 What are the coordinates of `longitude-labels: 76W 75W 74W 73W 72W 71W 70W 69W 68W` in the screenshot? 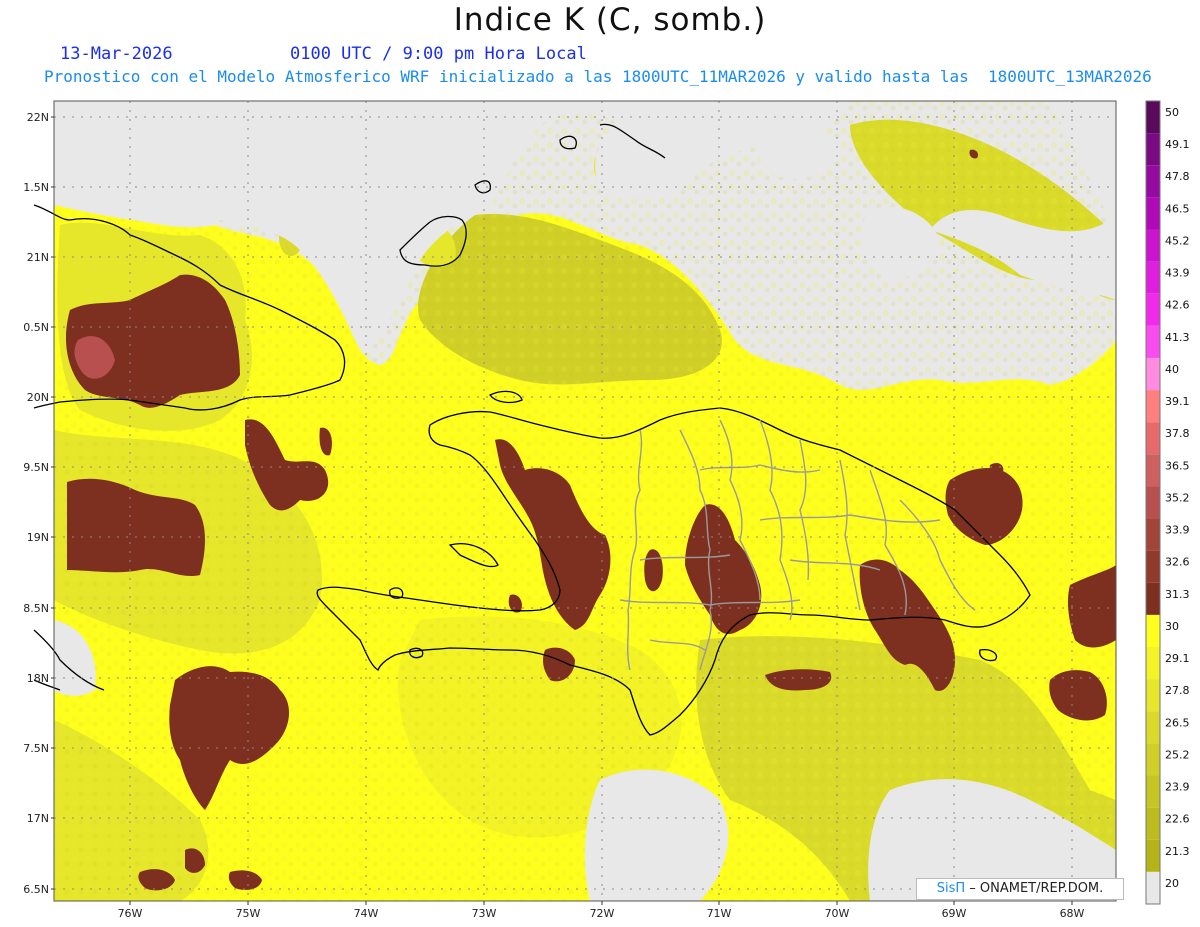 It's located at (601, 913).